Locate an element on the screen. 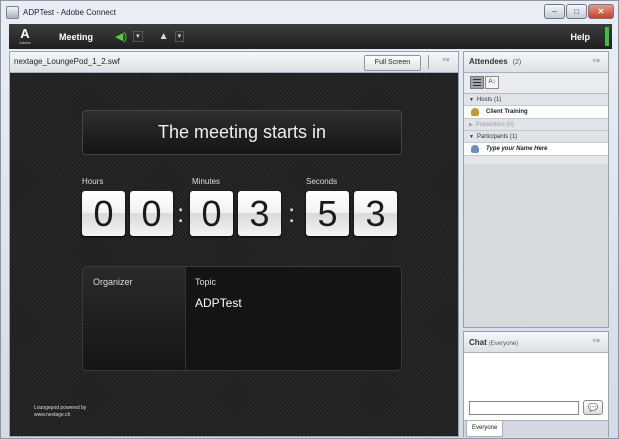  powered-by-text: Loungepod powered by www.nextage.ch is located at coordinates (60, 412).